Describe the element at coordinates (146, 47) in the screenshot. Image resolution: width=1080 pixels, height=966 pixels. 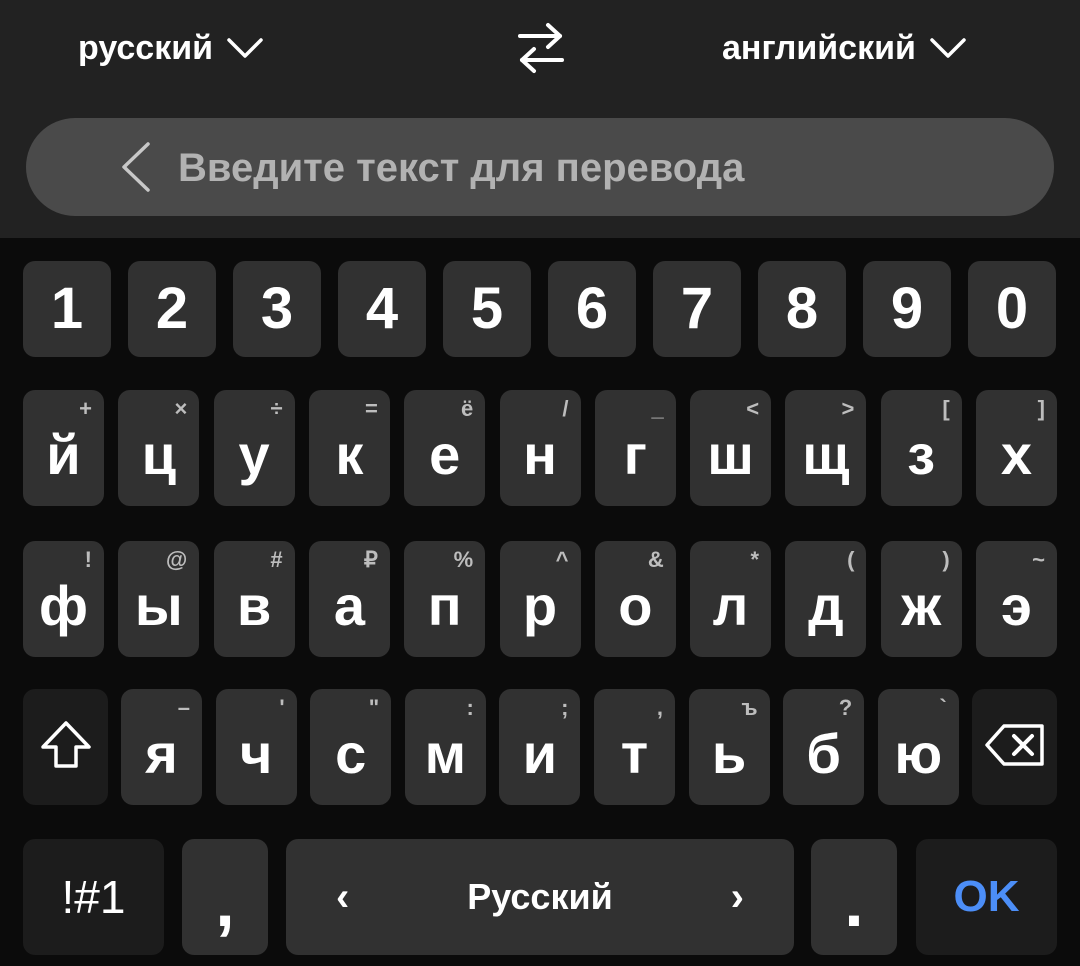
I see `source-language-label: русский` at that location.